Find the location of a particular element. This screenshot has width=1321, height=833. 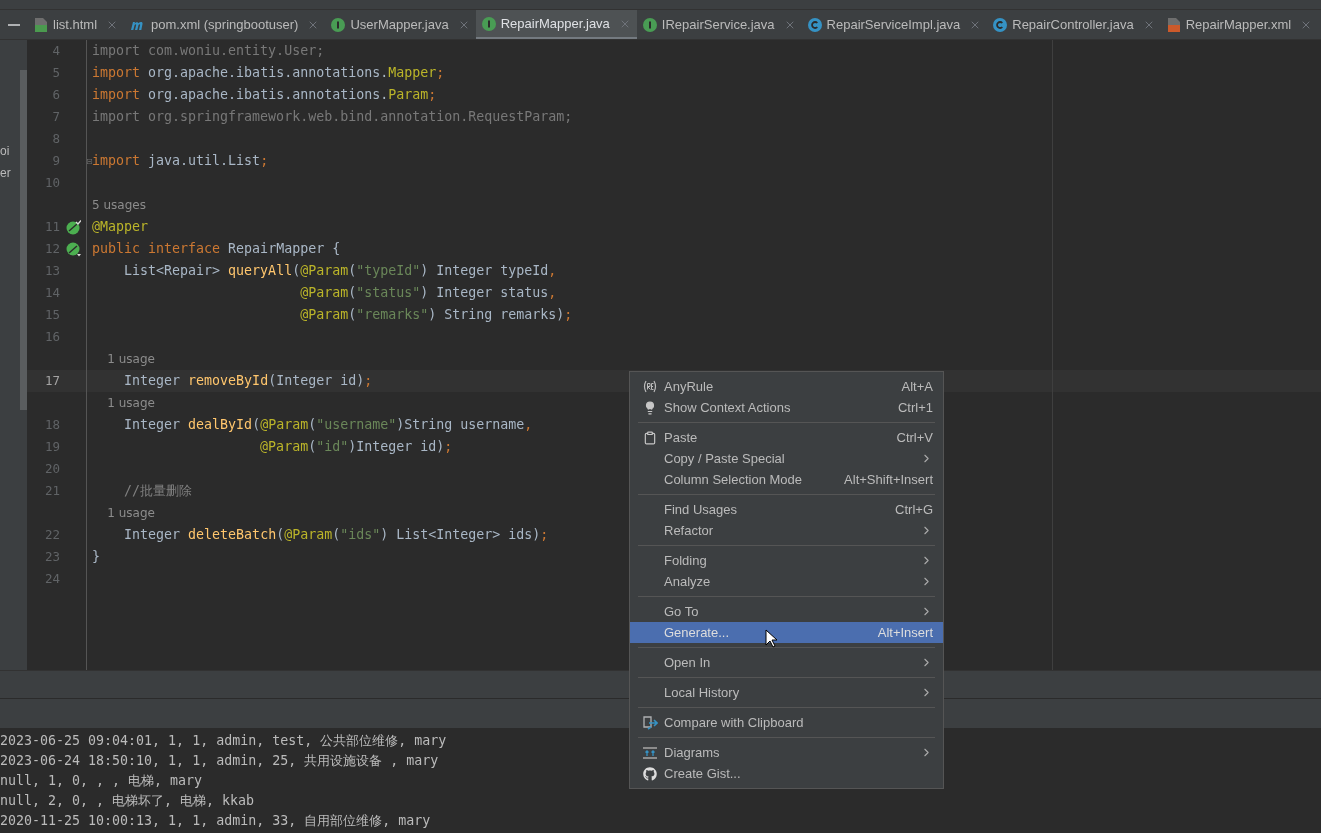

html-file-icon is located at coordinates (41, 24).